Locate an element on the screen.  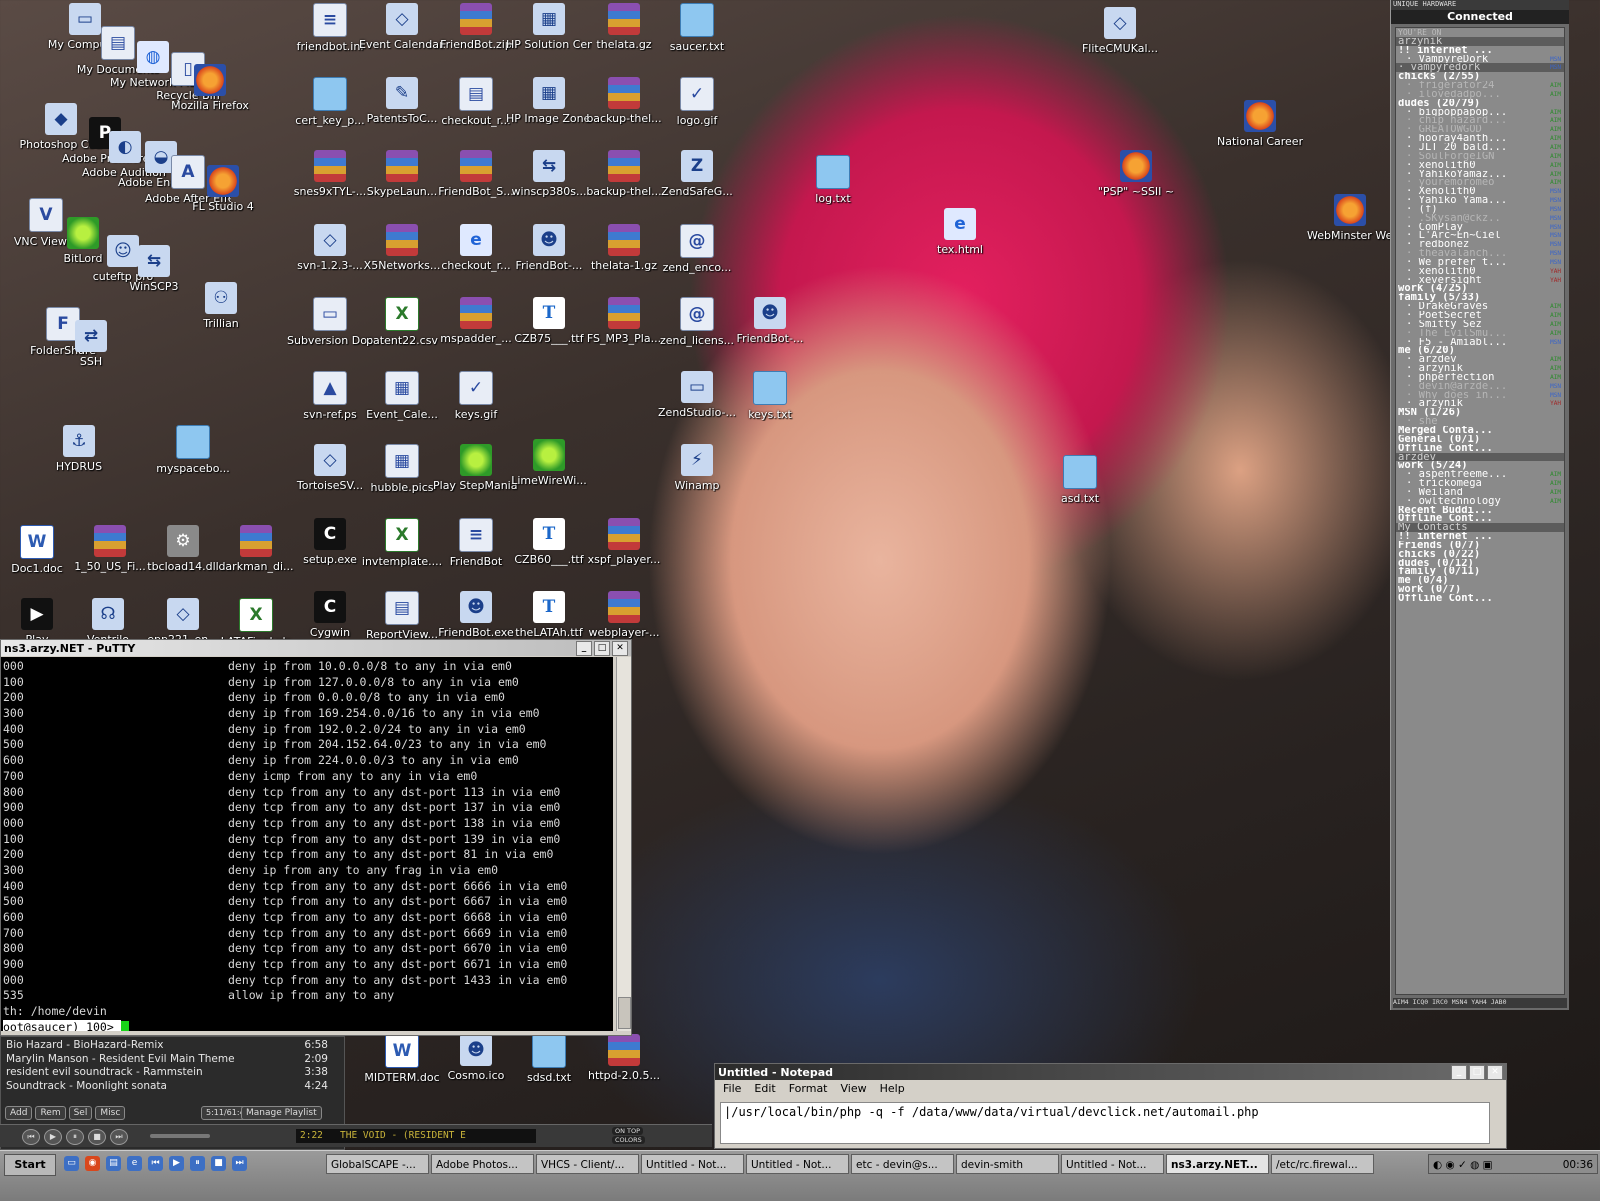
manage-playlist-button: Manage Playlist is located at coordinates (281, 1113).